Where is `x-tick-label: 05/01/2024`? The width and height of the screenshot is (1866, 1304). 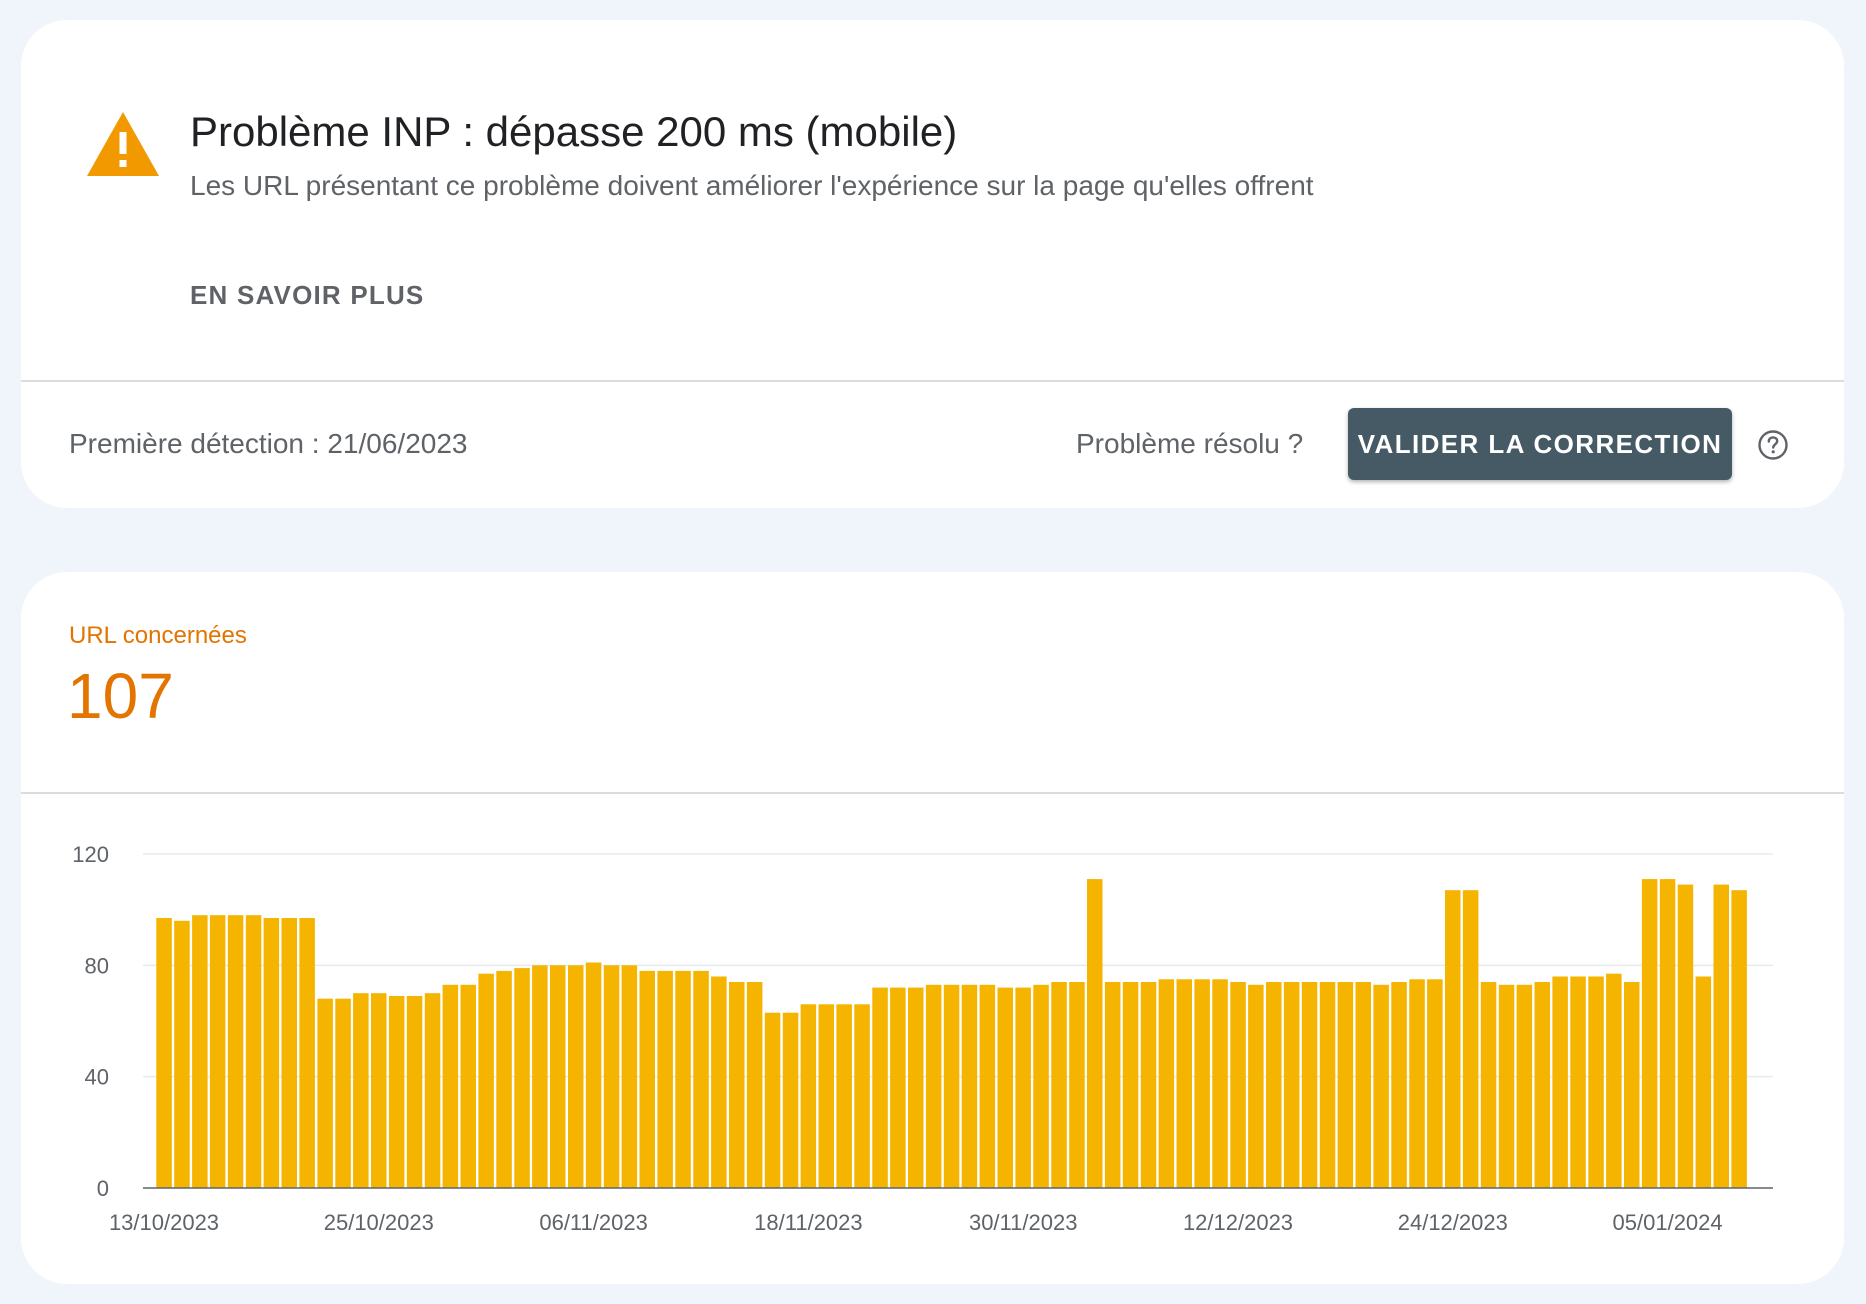 x-tick-label: 05/01/2024 is located at coordinates (1668, 1222).